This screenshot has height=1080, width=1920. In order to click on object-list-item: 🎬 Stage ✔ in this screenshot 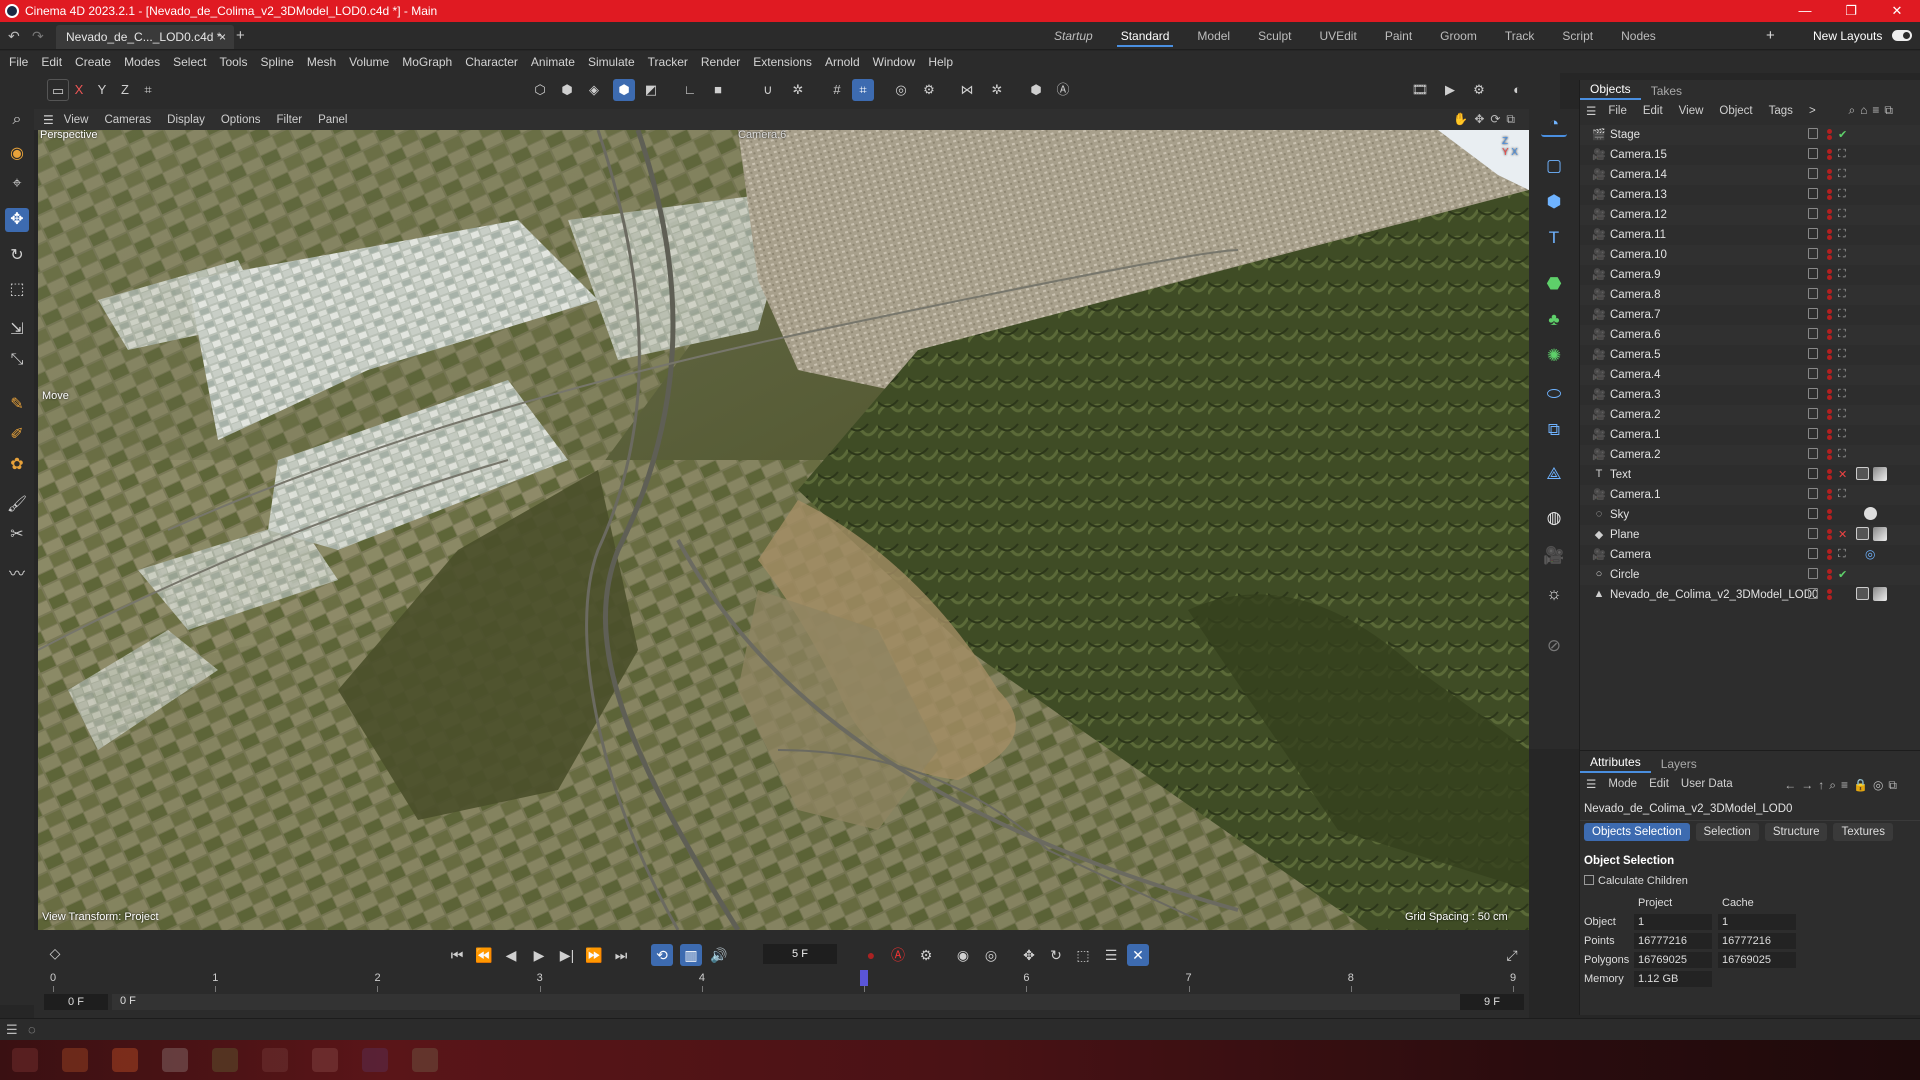, I will do `click(1750, 135)`.